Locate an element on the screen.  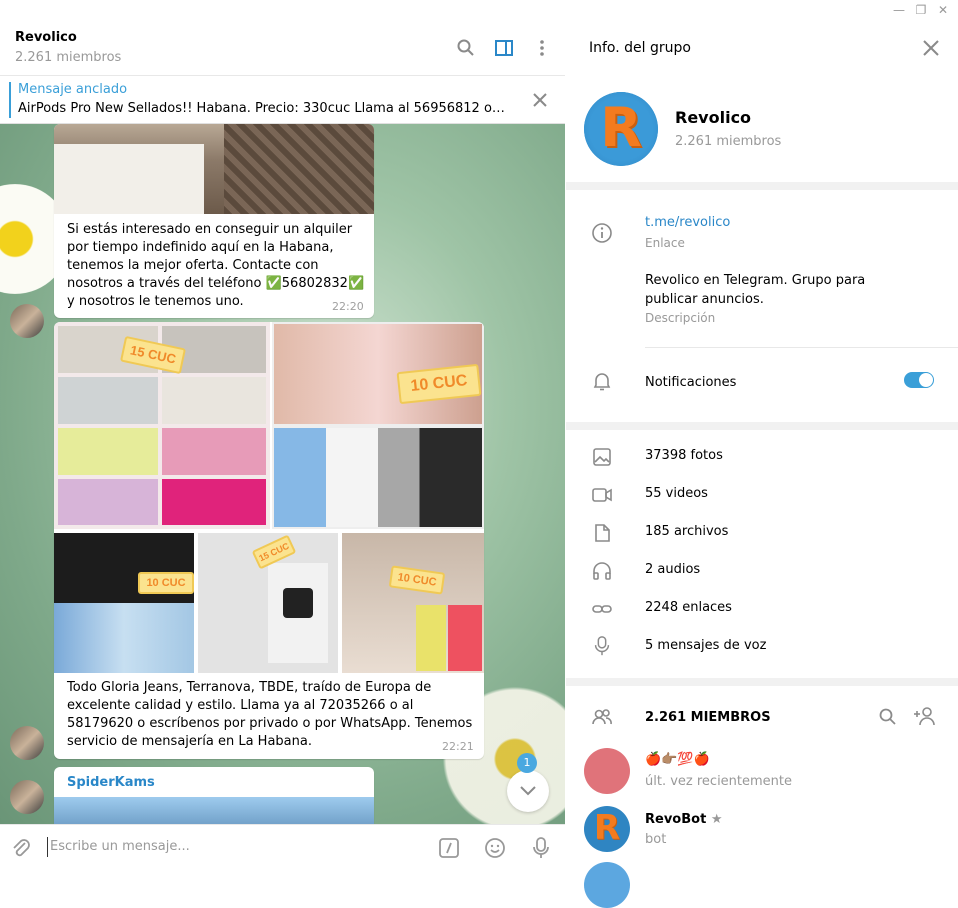
search-icon is located at coordinates (466, 48).